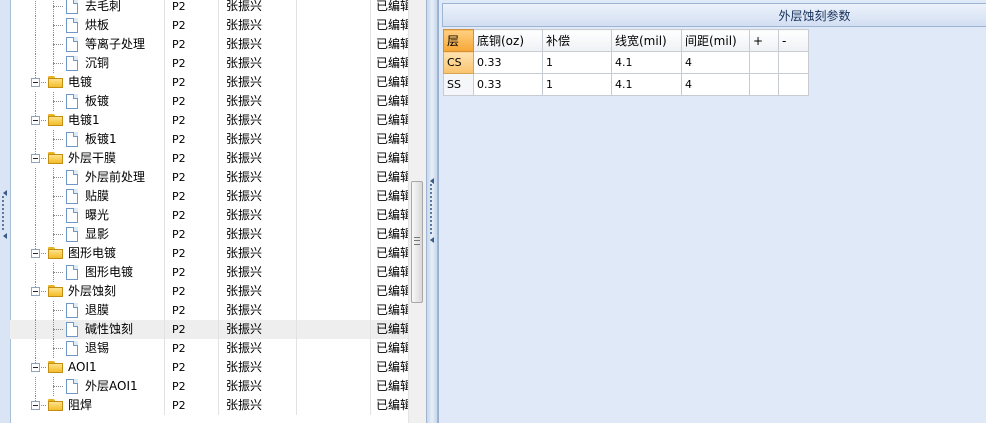 The width and height of the screenshot is (986, 423). What do you see at coordinates (458, 62) in the screenshot?
I see `row-header-layer: CS` at bounding box center [458, 62].